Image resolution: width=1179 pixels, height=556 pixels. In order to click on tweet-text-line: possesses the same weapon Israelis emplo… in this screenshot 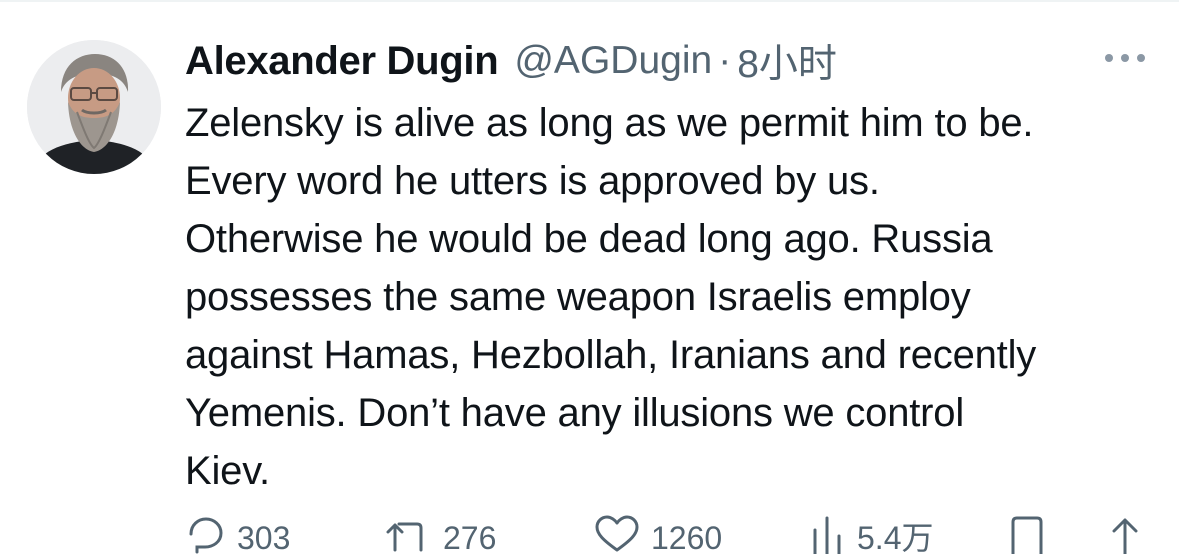, I will do `click(578, 297)`.